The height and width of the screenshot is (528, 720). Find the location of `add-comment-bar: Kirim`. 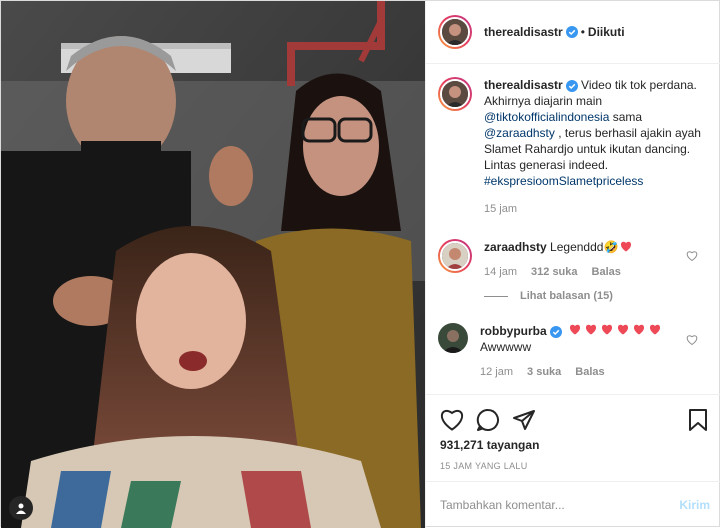

add-comment-bar: Kirim is located at coordinates (573, 504).